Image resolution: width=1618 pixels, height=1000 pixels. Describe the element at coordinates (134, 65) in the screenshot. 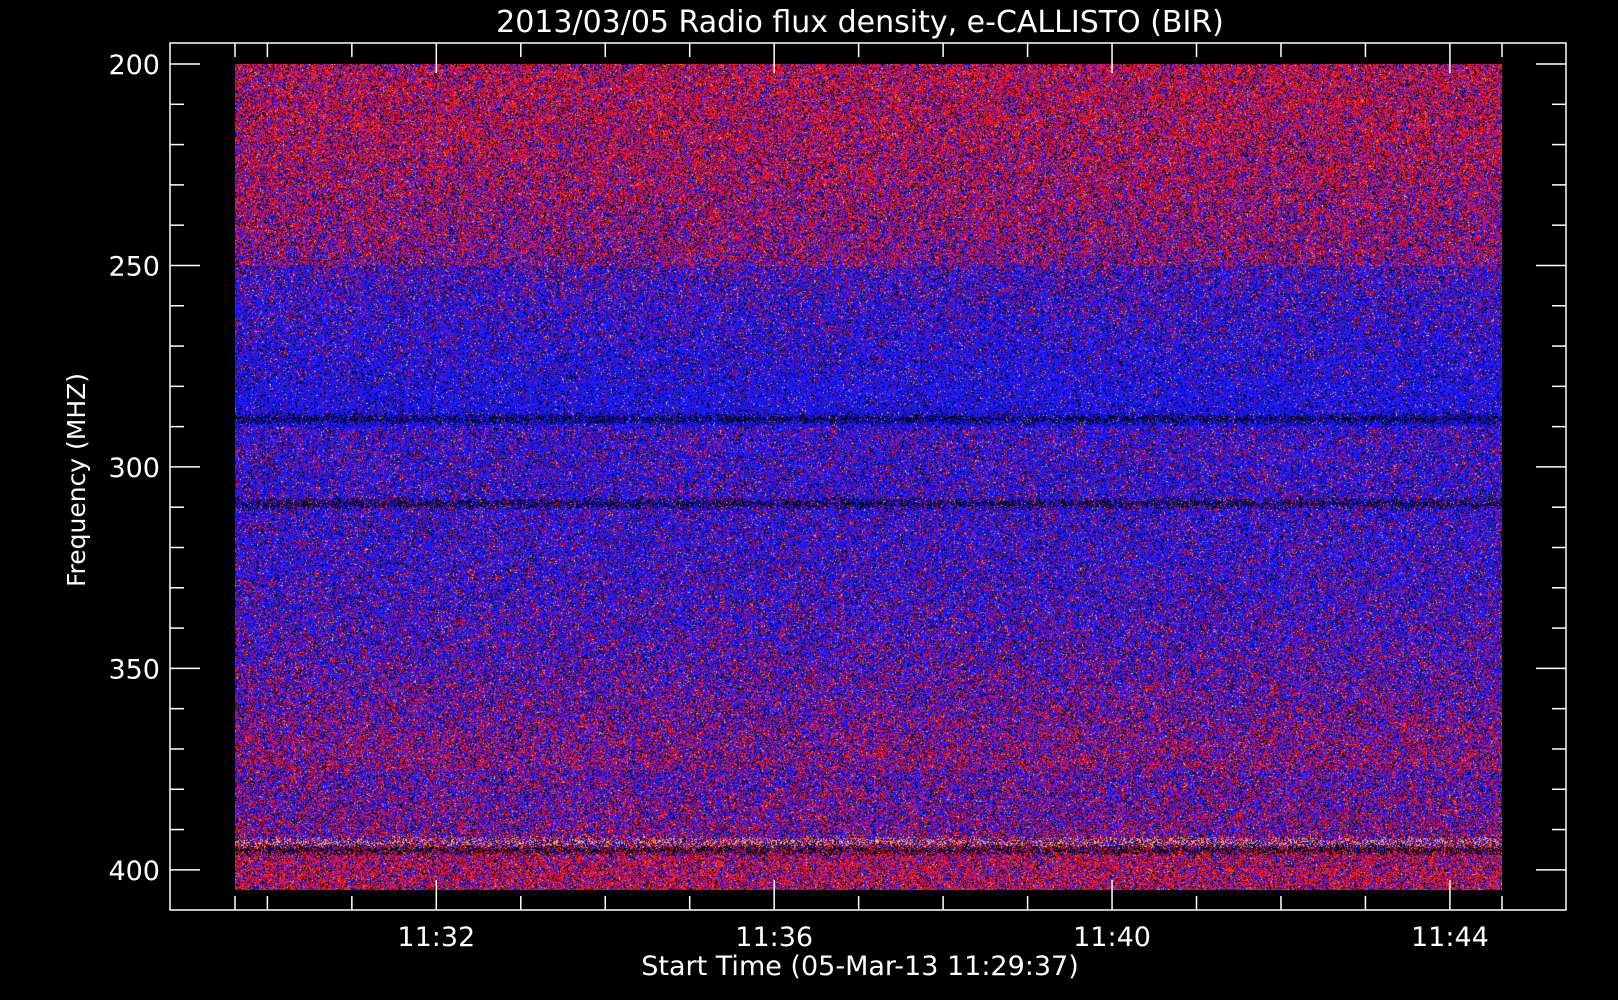

I see `y-tick-label: 200` at that location.